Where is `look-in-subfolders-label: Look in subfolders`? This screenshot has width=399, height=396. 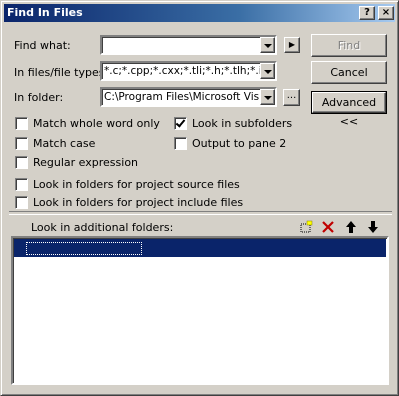
look-in-subfolders-label: Look in subfolders is located at coordinates (242, 123).